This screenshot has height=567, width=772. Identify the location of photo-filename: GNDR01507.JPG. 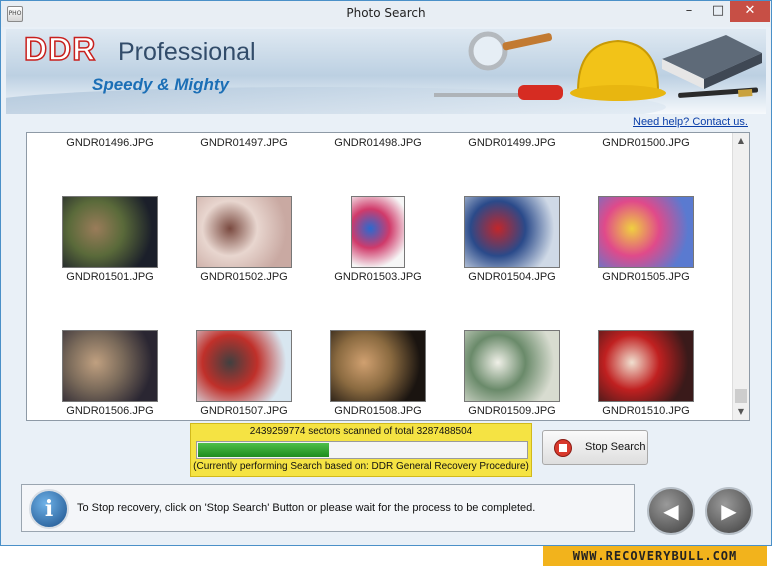
(244, 411).